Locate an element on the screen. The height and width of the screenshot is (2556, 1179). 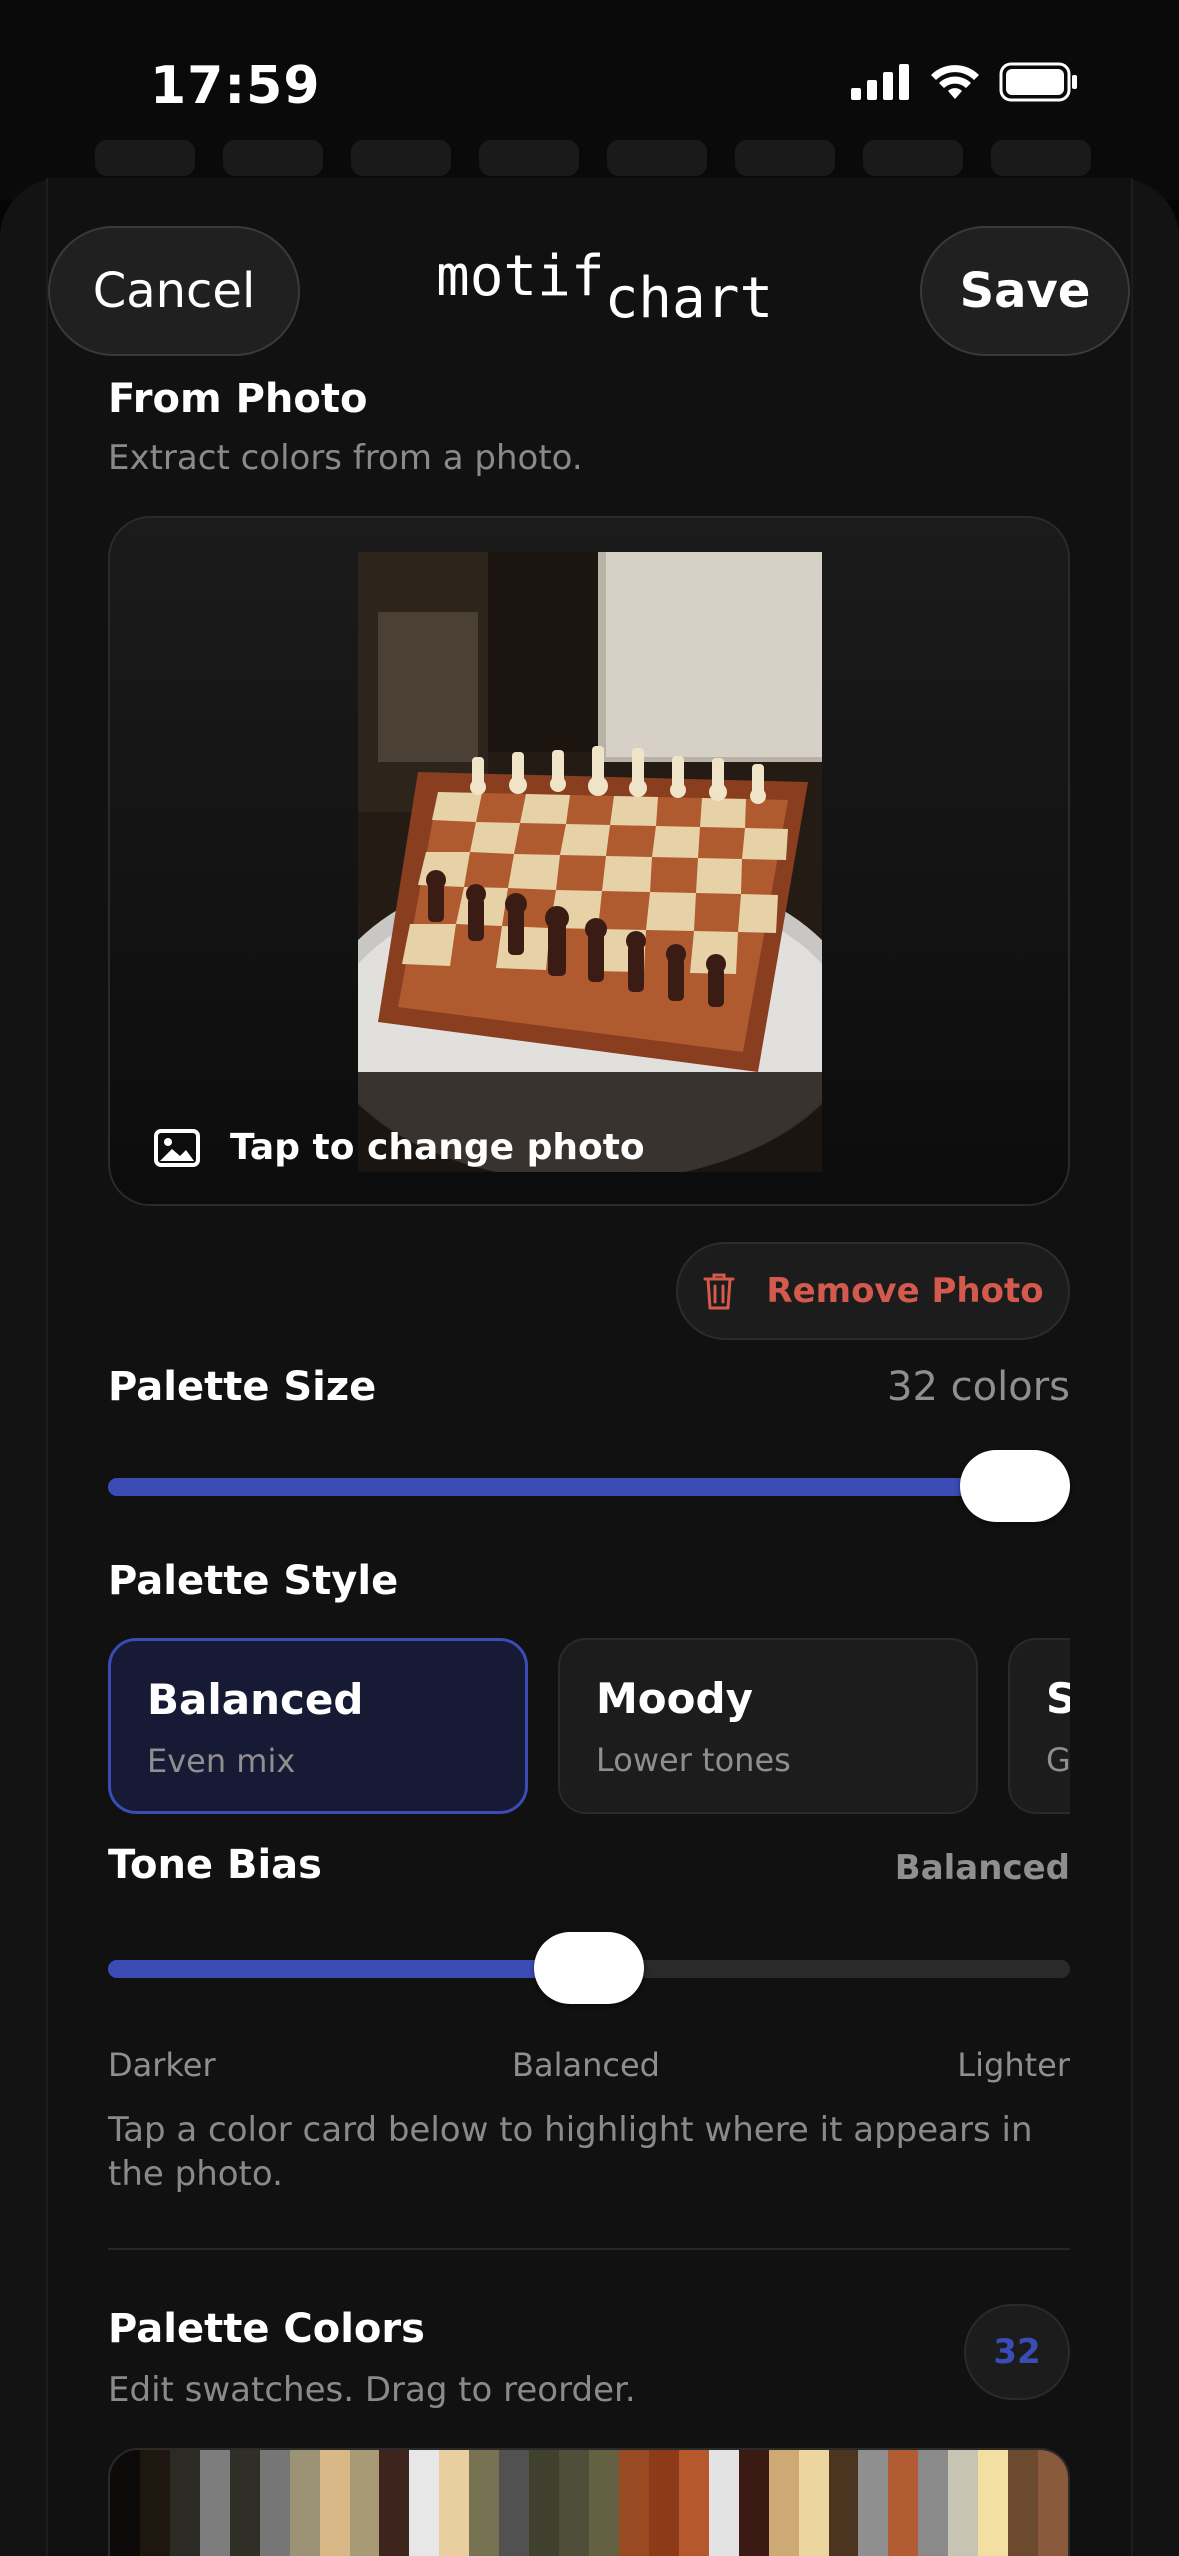
palette-size-slider is located at coordinates (589, 1486).